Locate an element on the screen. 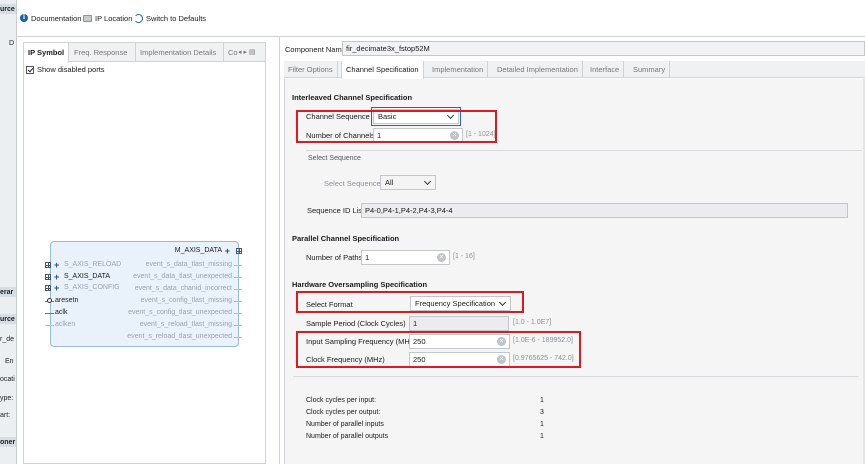 The width and height of the screenshot is (865, 464). bg-fragment: ype: is located at coordinates (7, 398).